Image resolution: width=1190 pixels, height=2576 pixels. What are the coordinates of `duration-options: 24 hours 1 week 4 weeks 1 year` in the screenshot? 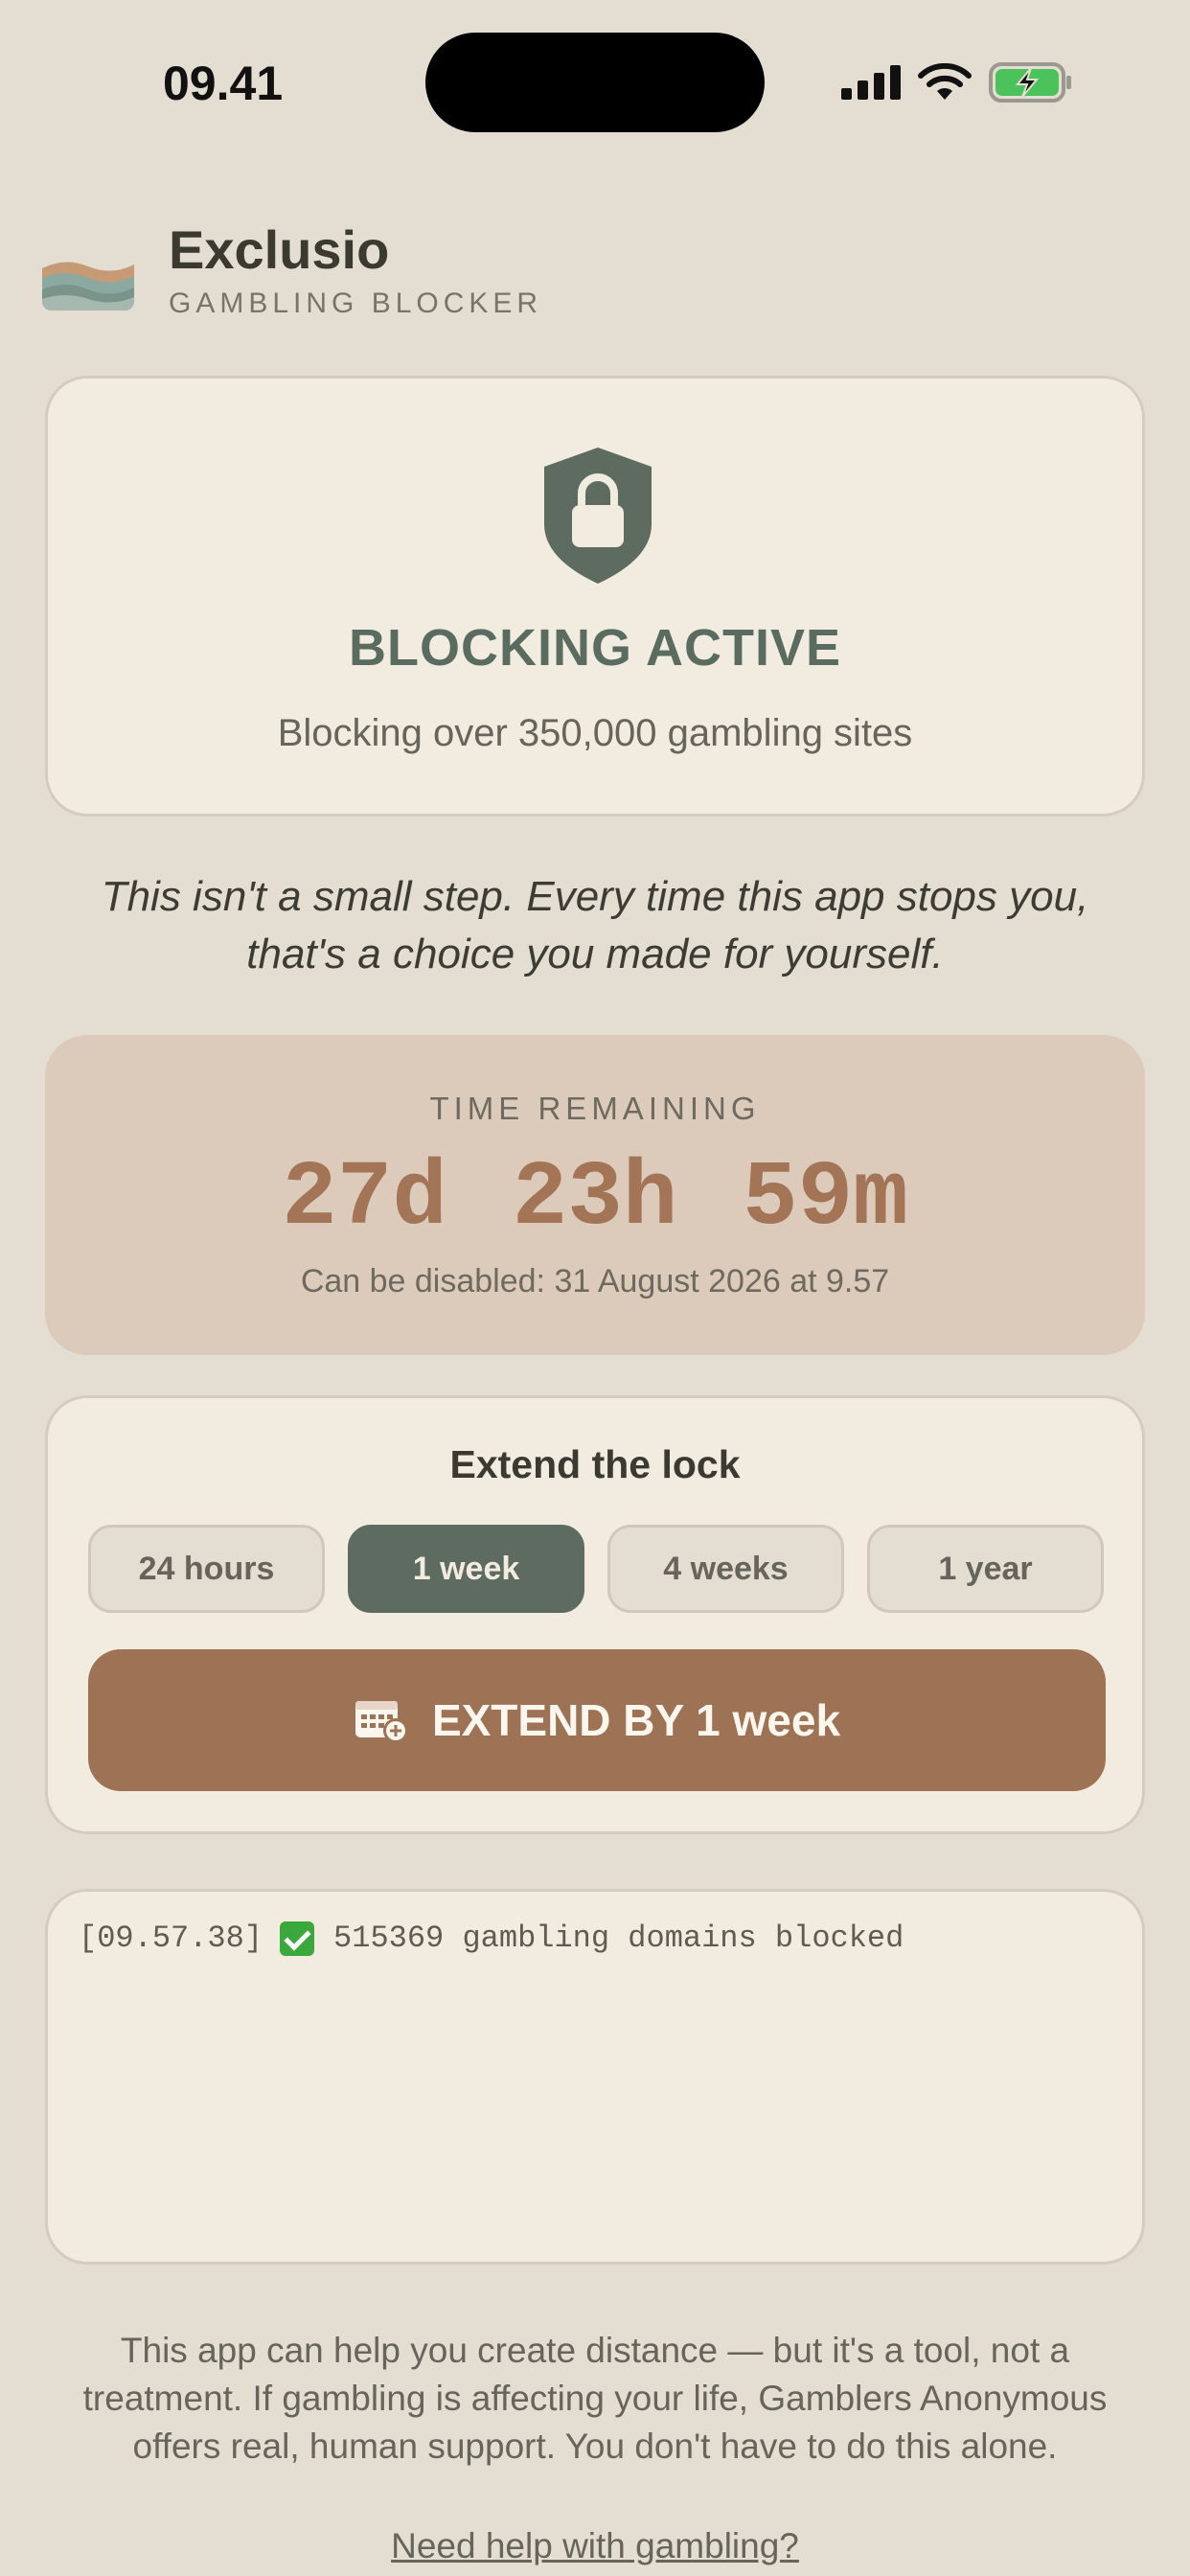 It's located at (596, 1569).